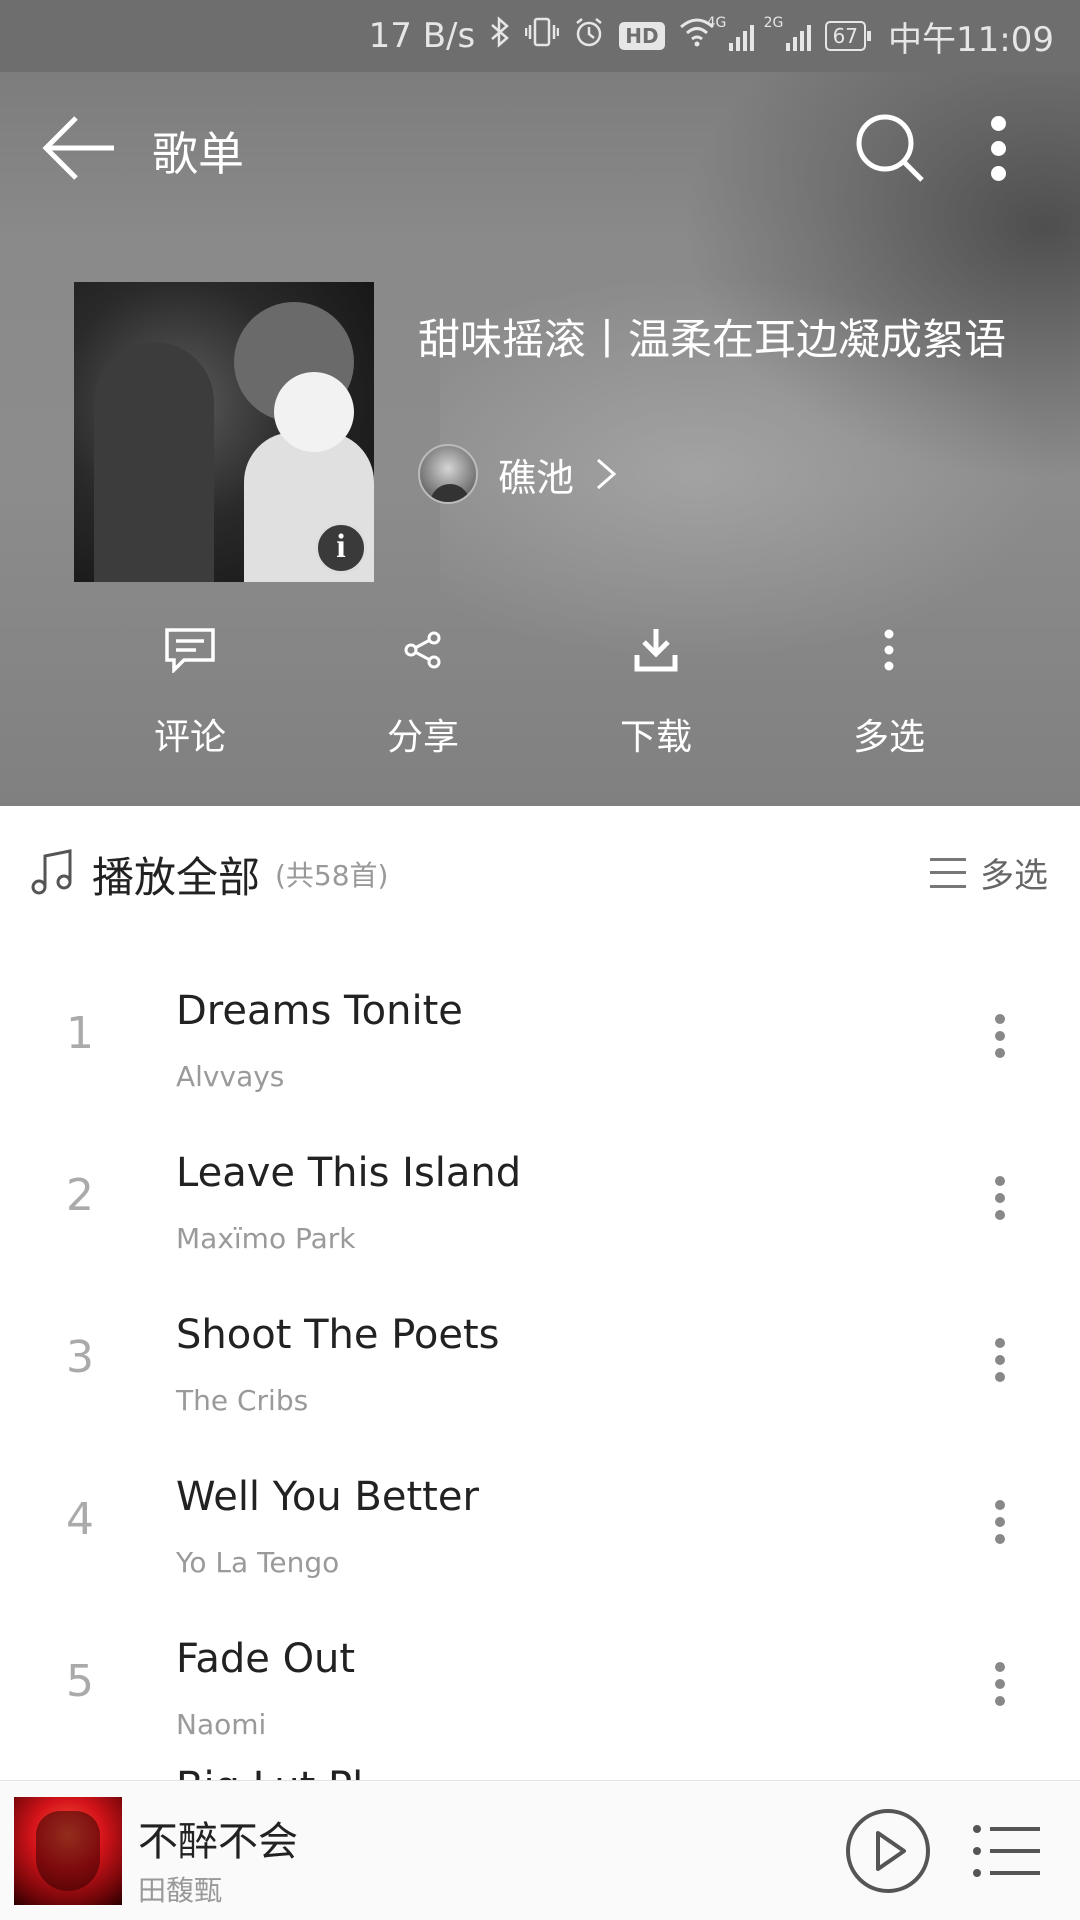  I want to click on song-title: Leave This Island, so click(349, 1173).